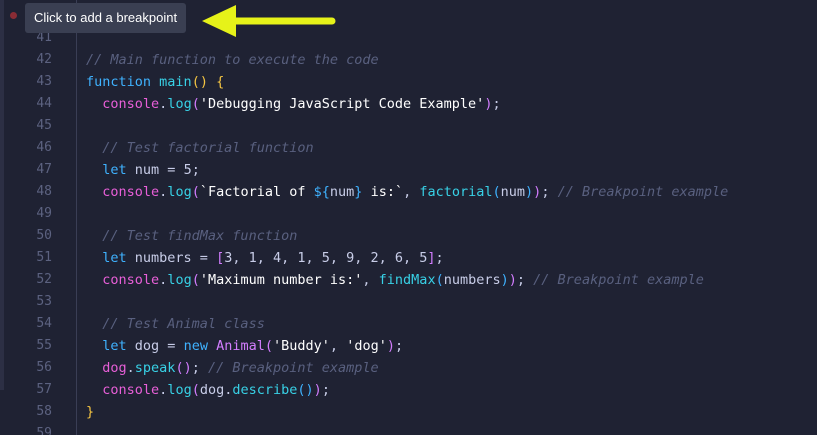  Describe the element at coordinates (321, 192) in the screenshot. I see `code-token: ${` at that location.